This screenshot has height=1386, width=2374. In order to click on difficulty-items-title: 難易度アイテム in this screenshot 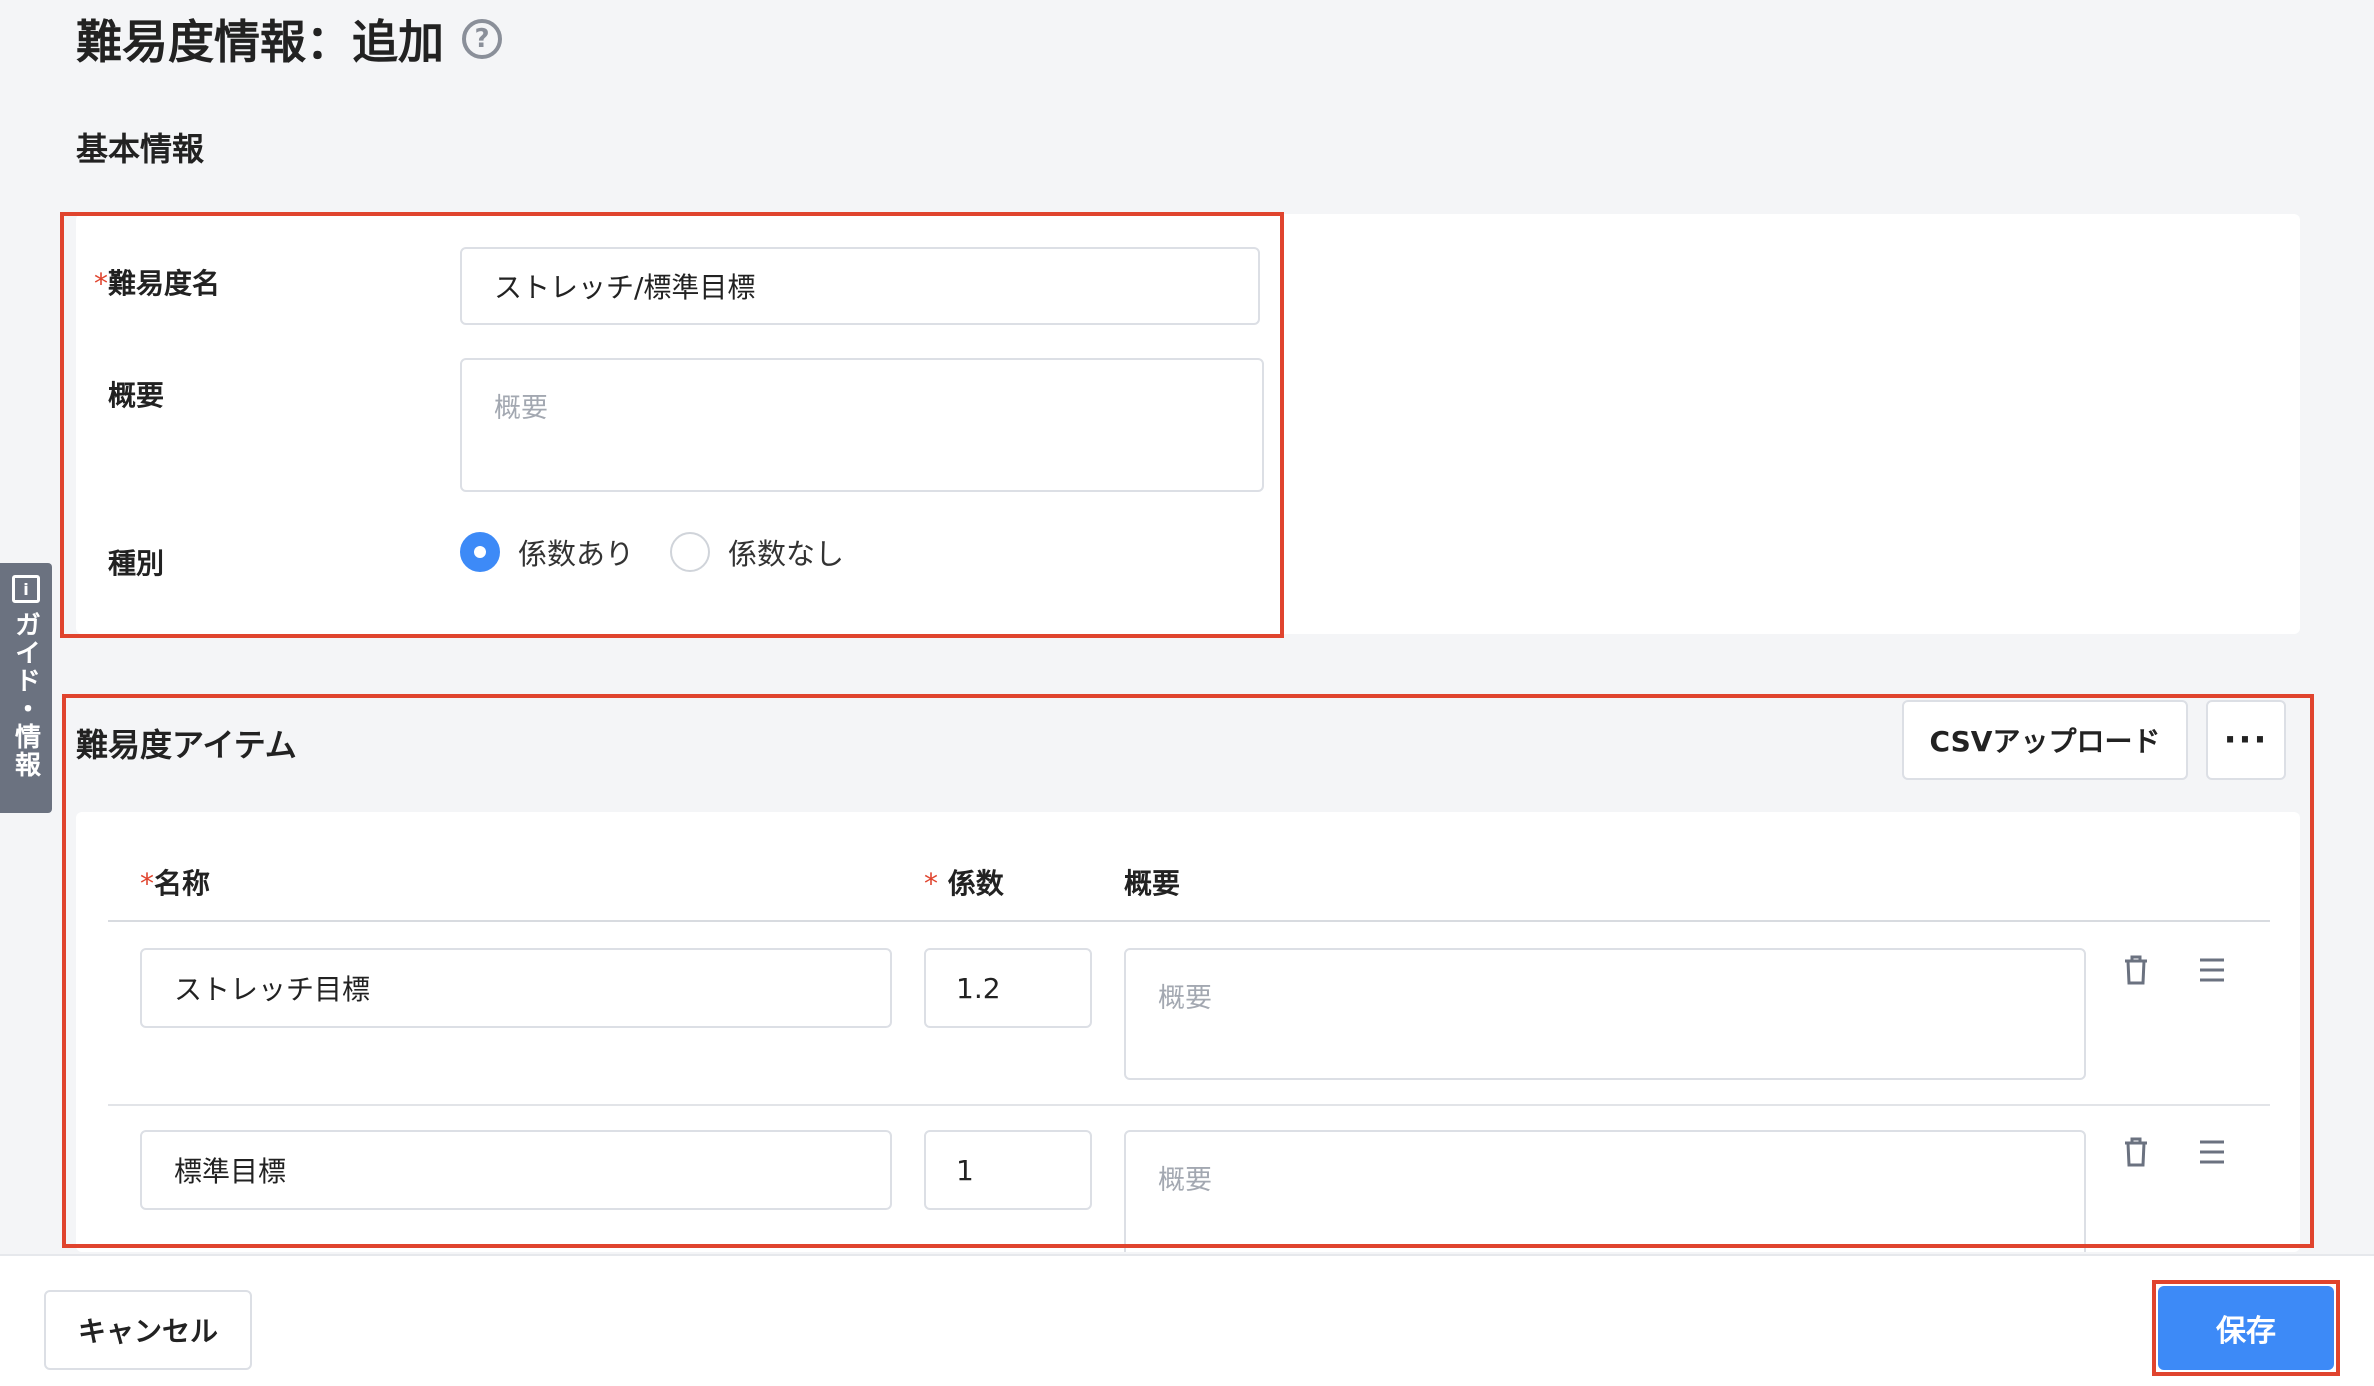, I will do `click(186, 745)`.